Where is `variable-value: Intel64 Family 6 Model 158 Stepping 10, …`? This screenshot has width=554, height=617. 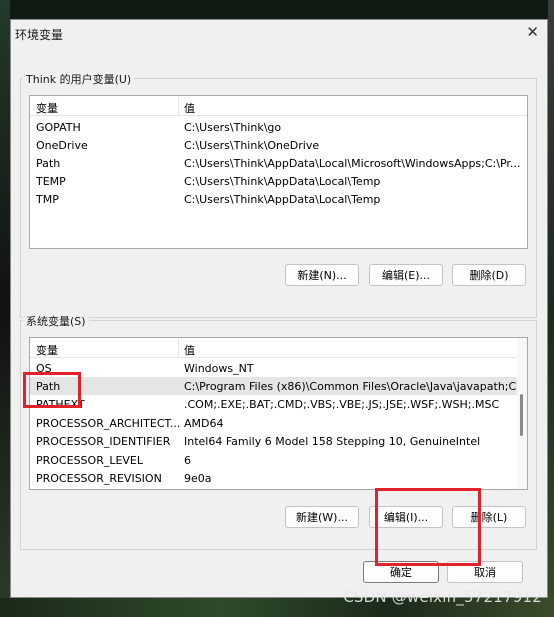 variable-value: Intel64 Family 6 Model 158 Stepping 10, … is located at coordinates (332, 441).